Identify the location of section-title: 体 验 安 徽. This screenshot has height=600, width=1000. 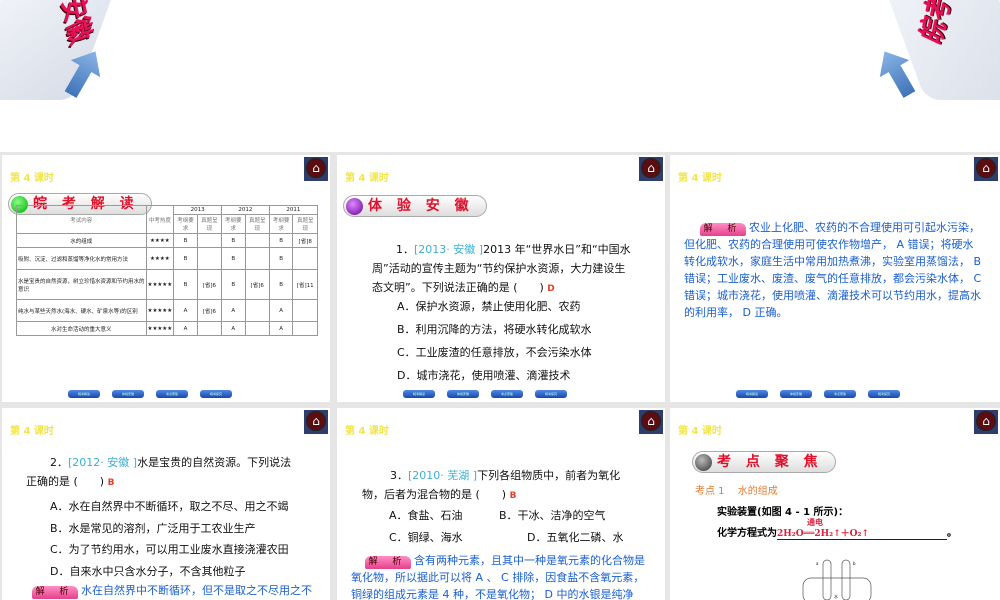
(415, 206).